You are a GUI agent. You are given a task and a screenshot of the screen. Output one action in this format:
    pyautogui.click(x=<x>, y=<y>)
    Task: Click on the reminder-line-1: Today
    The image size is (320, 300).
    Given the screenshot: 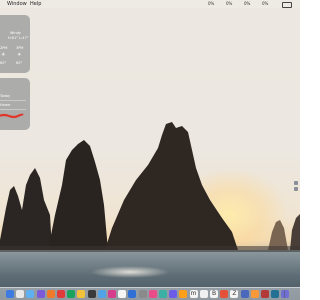 What is the action you would take?
    pyautogui.click(x=5, y=96)
    